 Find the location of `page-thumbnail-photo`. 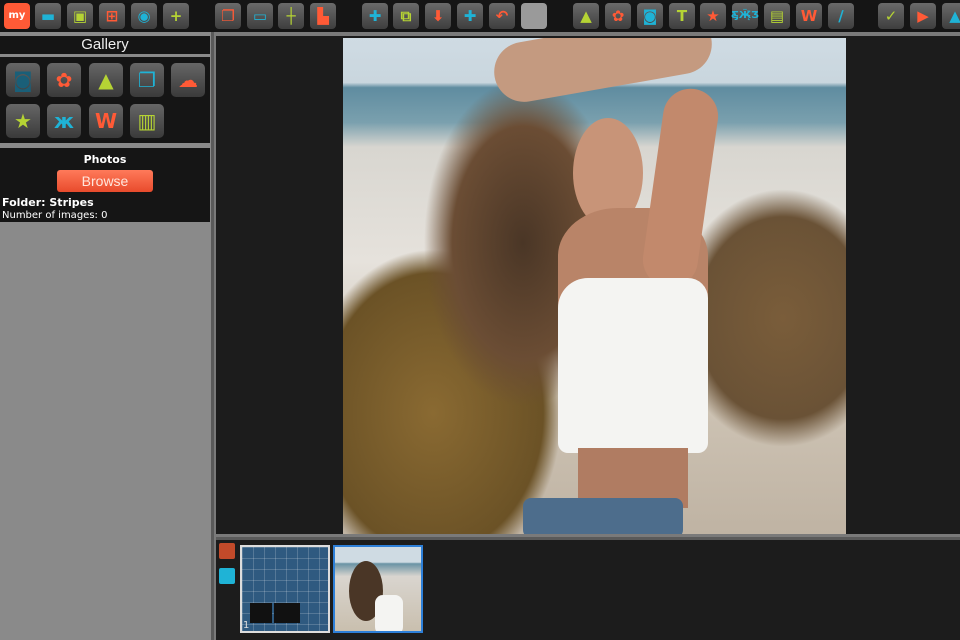

page-thumbnail-photo is located at coordinates (378, 589).